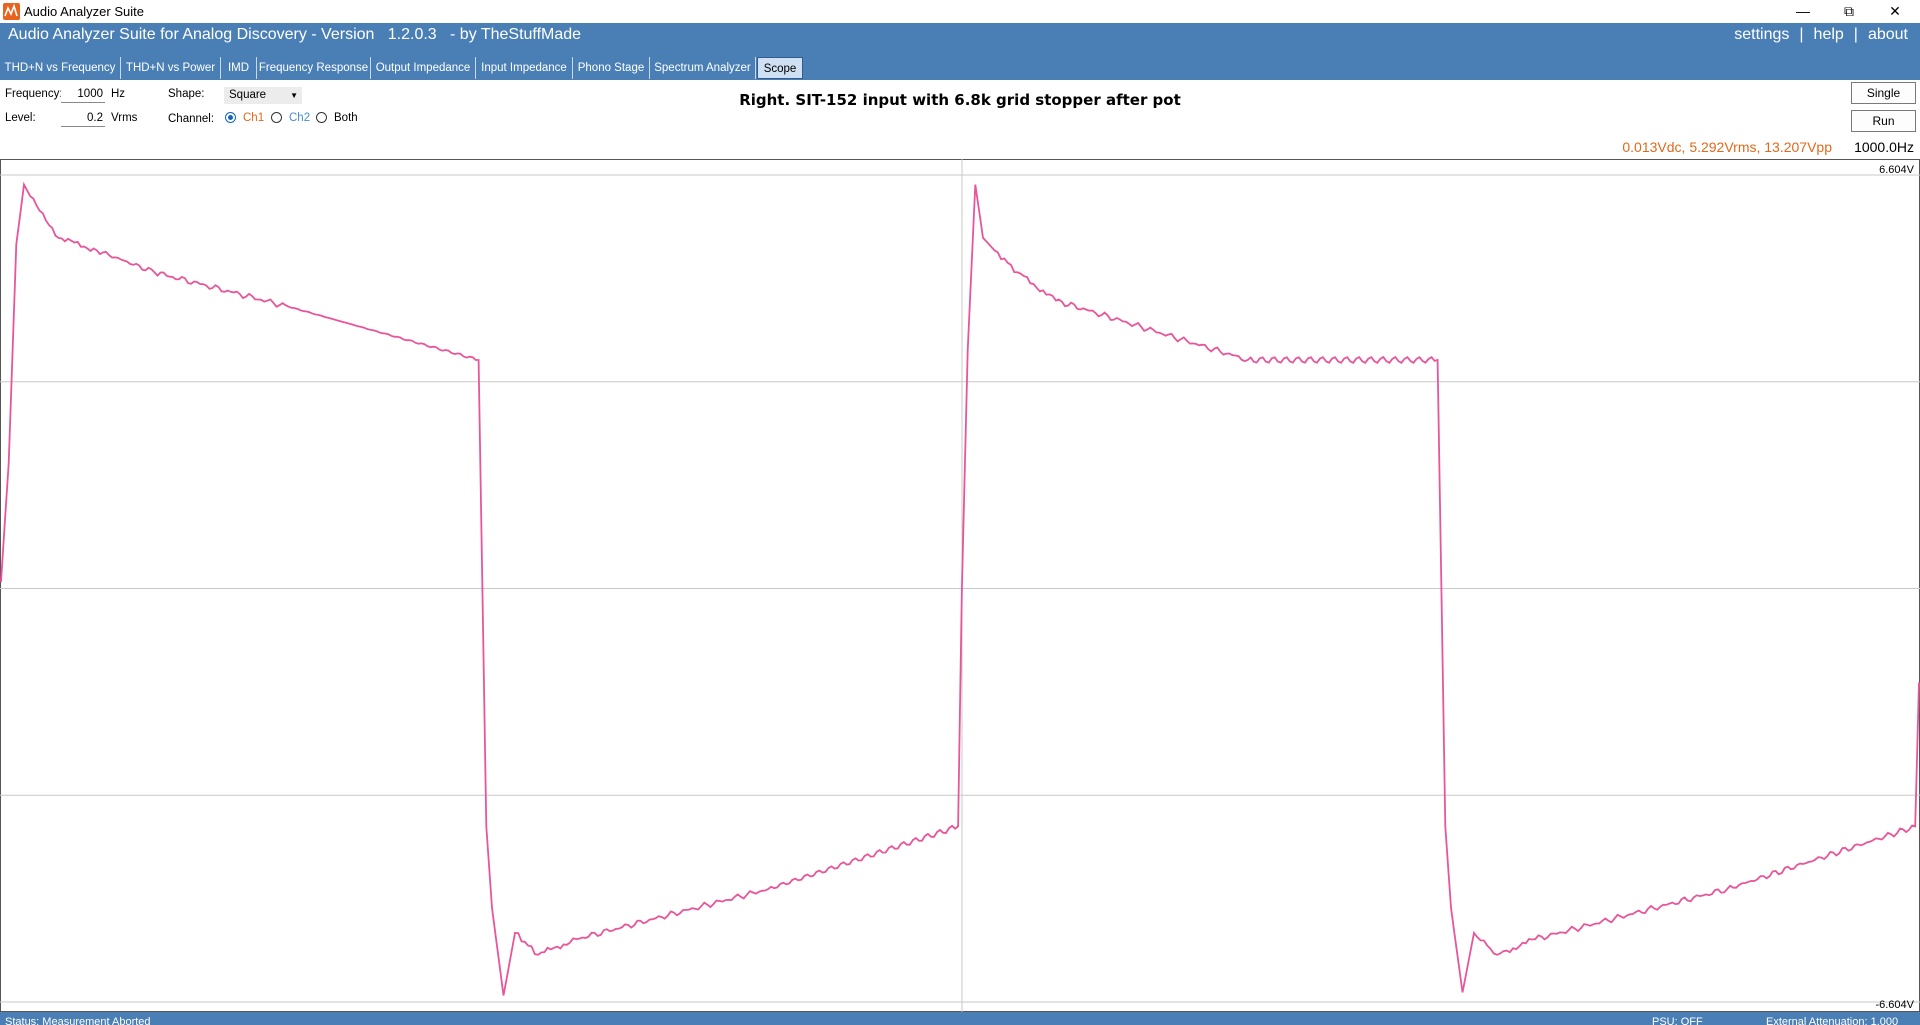 This screenshot has width=1920, height=1025. Describe the element at coordinates (1677, 1020) in the screenshot. I see `psu-status: PSU: OFF` at that location.